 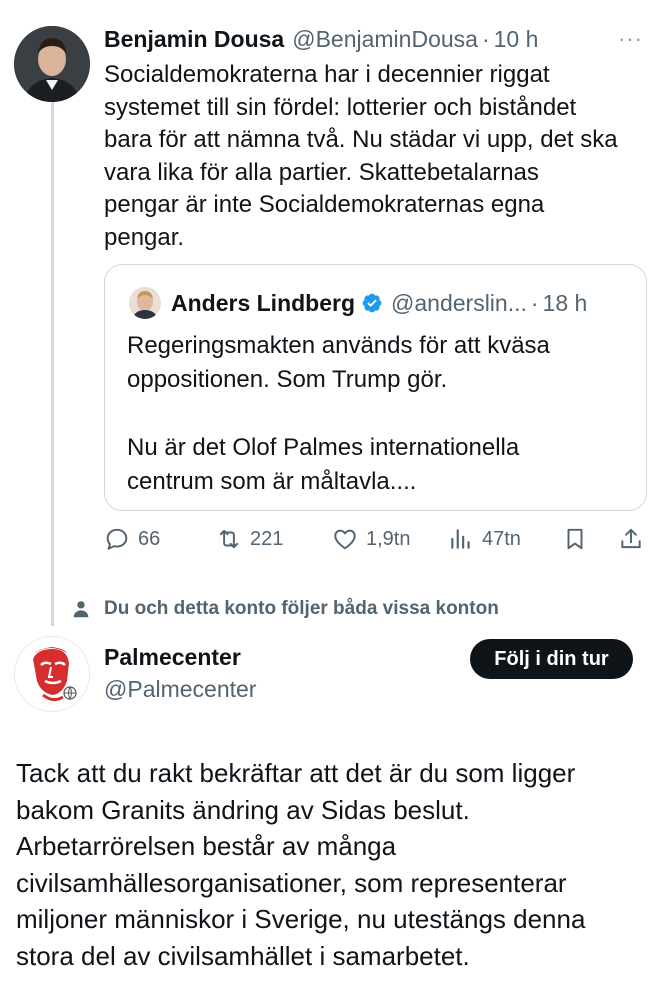 What do you see at coordinates (501, 538) in the screenshot?
I see `views-count: 47tn` at bounding box center [501, 538].